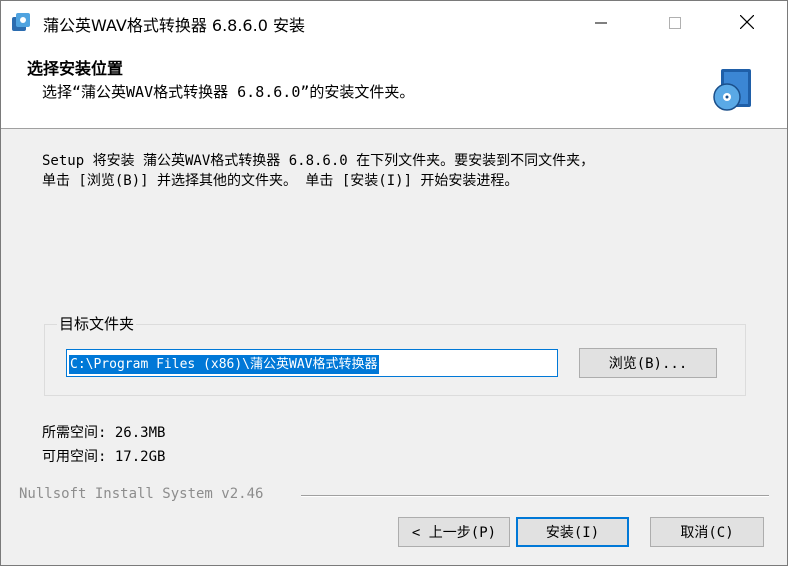 The width and height of the screenshot is (790, 570). Describe the element at coordinates (104, 457) in the screenshot. I see `space-available: 可用空间: 17.2GB` at that location.